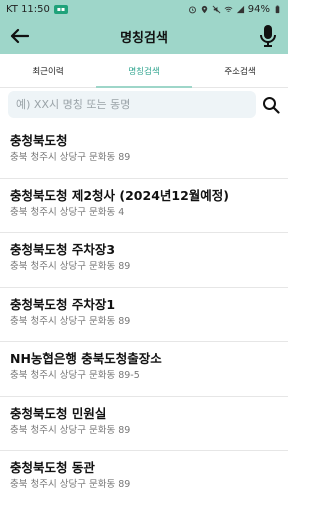  I want to click on list-item: 충청북도청 제2청사 (2024년12월예정) 충북 청주시 상당구 문화동 4, so click(144, 206).